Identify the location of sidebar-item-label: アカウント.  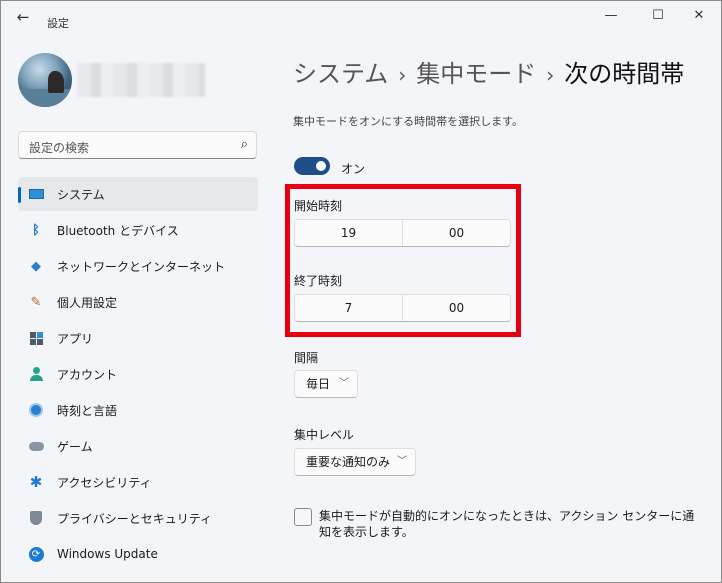
(87, 374).